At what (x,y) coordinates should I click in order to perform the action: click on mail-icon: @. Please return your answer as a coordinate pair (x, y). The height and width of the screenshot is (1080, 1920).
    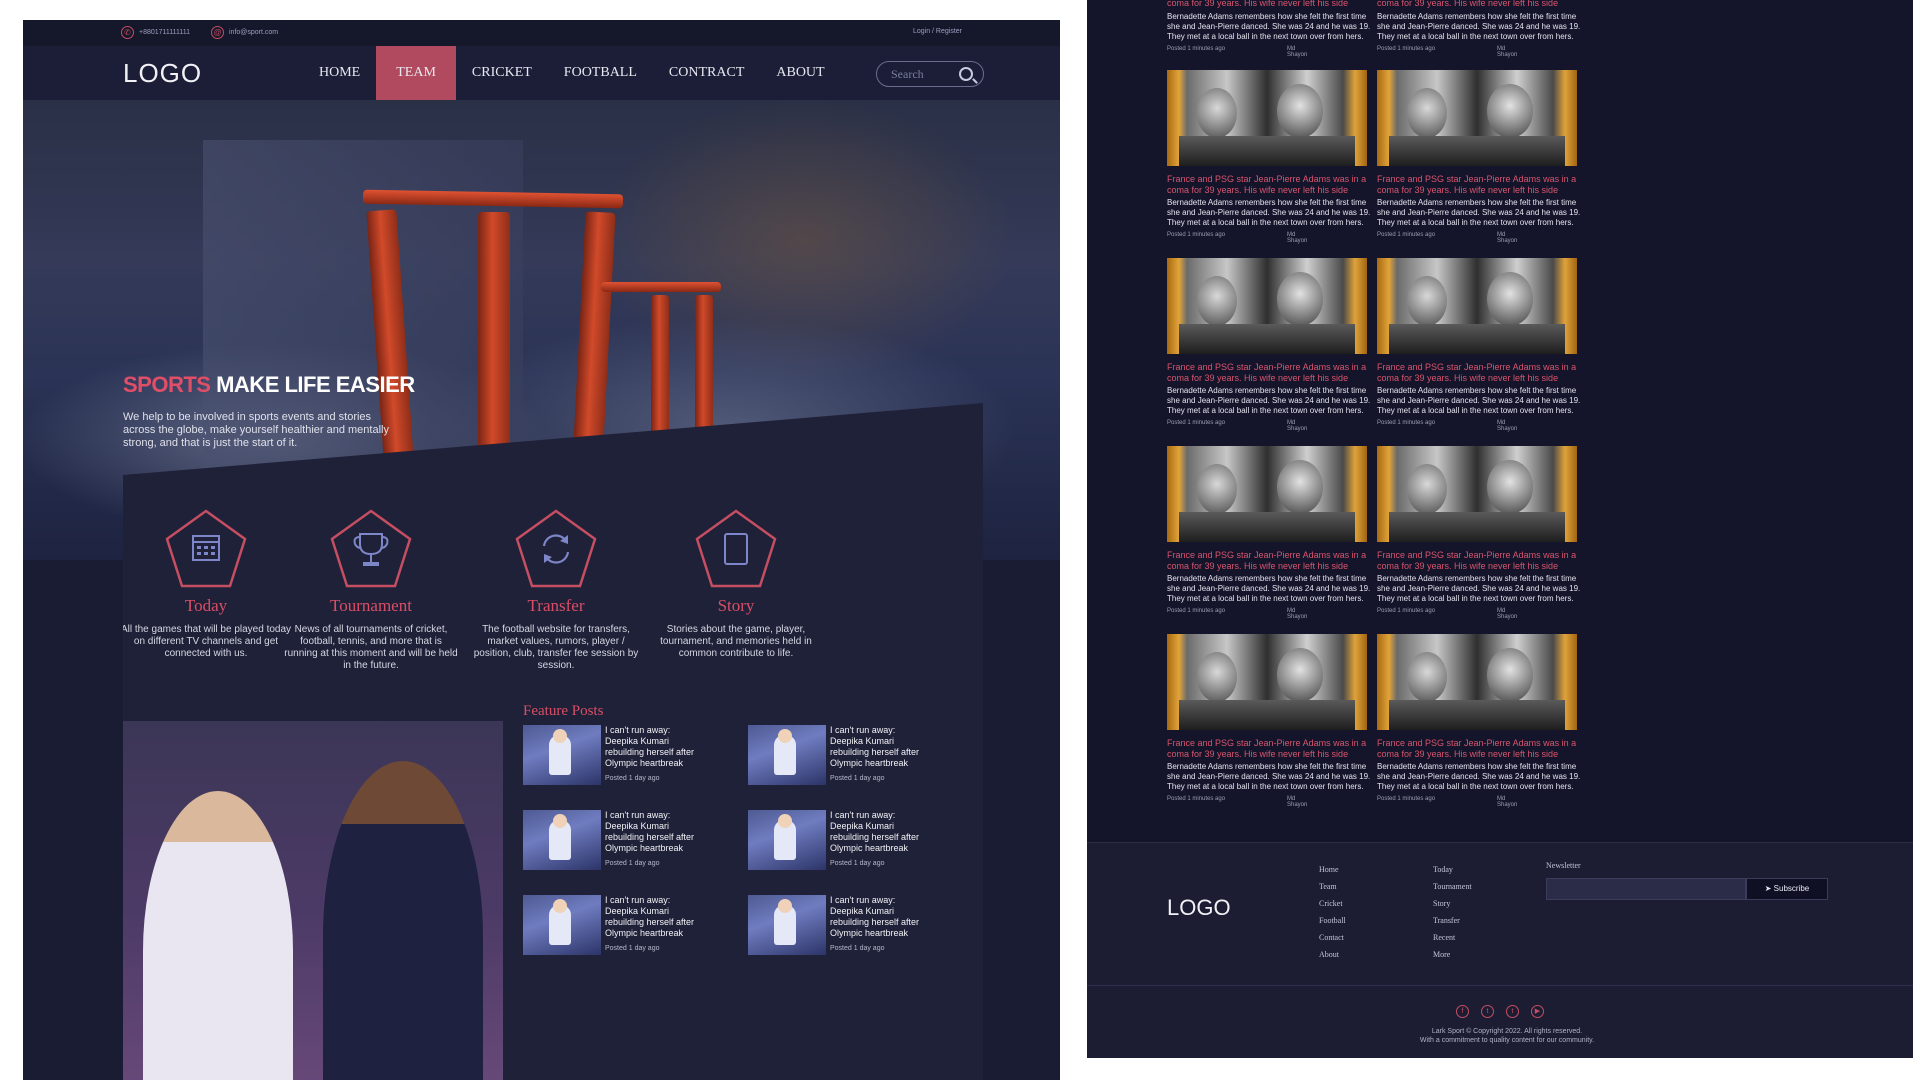
    Looking at the image, I should click on (217, 32).